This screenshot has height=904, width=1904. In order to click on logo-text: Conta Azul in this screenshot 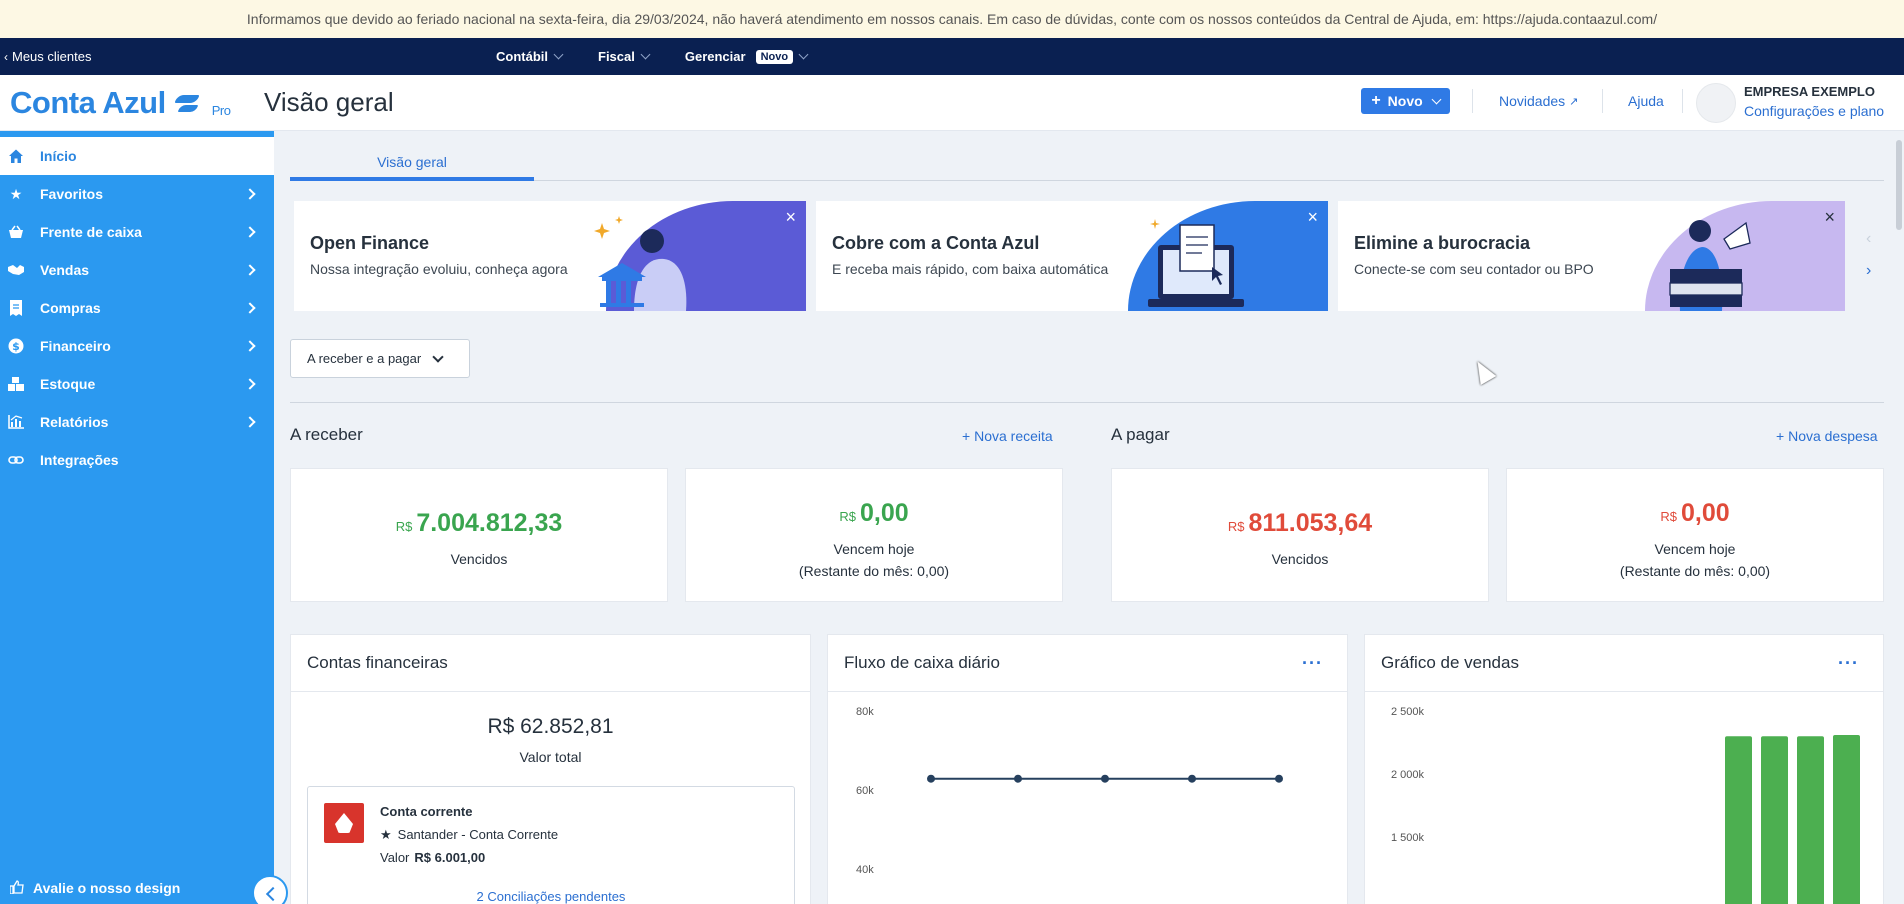, I will do `click(88, 102)`.